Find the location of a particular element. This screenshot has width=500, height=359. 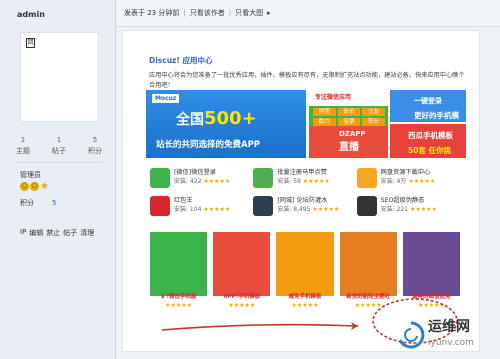

red-envelope-icon is located at coordinates (160, 206).